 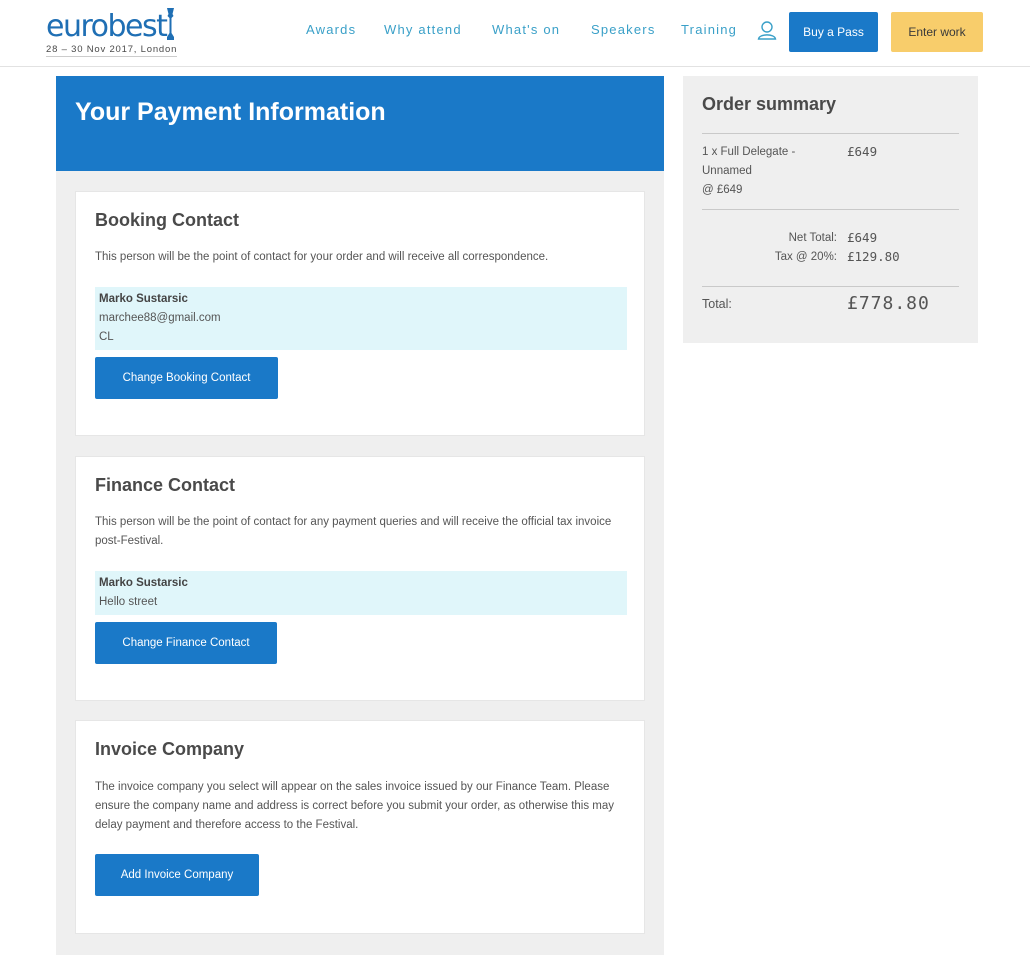 What do you see at coordinates (623, 29) in the screenshot?
I see `nav-speakers: Speakers` at bounding box center [623, 29].